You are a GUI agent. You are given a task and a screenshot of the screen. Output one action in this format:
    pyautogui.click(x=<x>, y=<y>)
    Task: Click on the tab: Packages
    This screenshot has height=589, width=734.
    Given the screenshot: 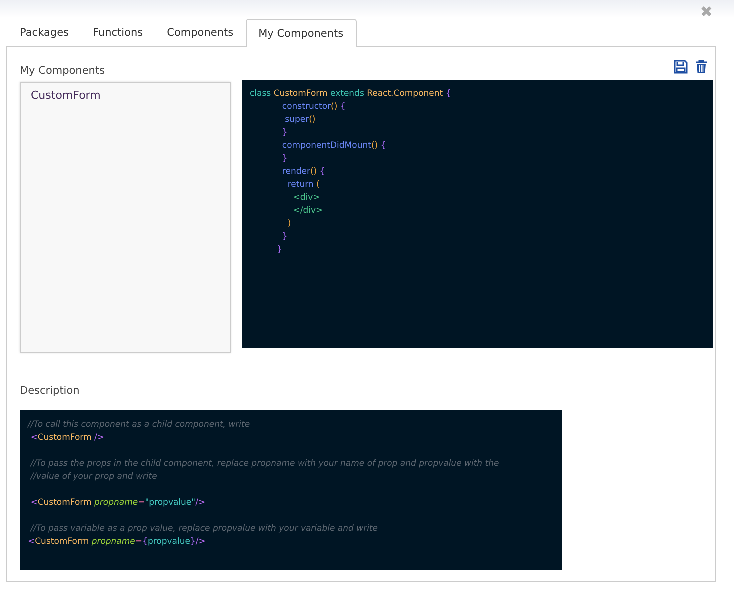 What is the action you would take?
    pyautogui.click(x=44, y=32)
    